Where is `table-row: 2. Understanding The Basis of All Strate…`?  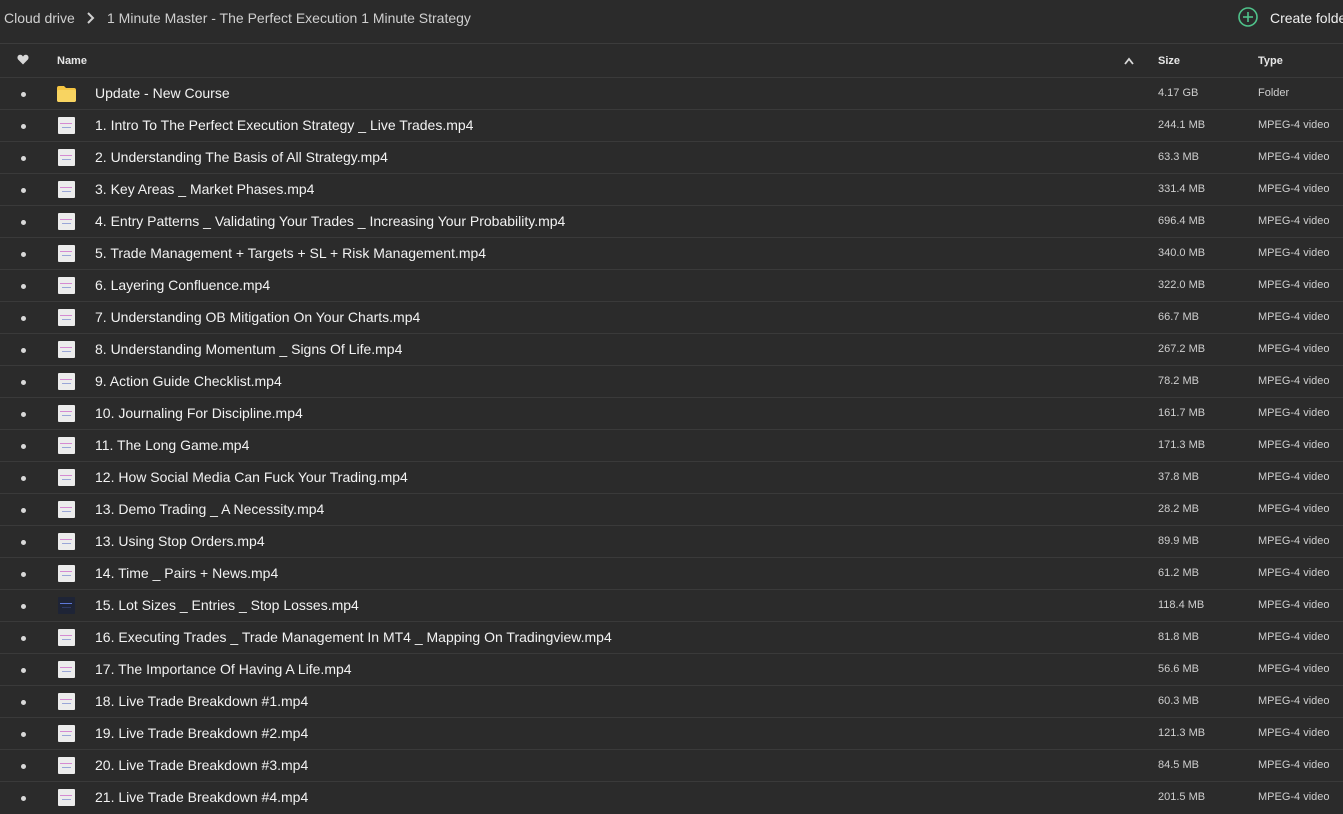
table-row: 2. Understanding The Basis of All Strate… is located at coordinates (671, 157).